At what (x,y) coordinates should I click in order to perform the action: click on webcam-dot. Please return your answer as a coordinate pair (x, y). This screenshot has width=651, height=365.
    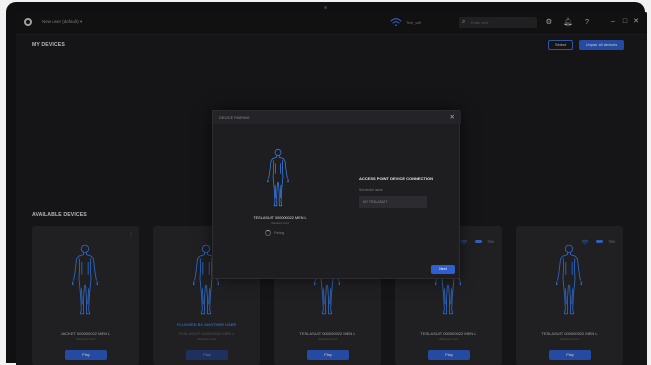
    Looking at the image, I should click on (325, 7).